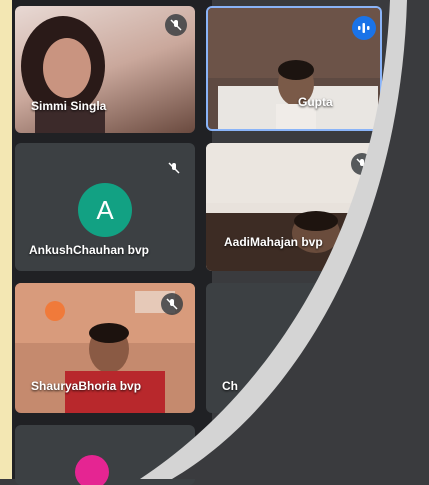  Describe the element at coordinates (364, 28) in the screenshot. I see `audio-wave-icon` at that location.